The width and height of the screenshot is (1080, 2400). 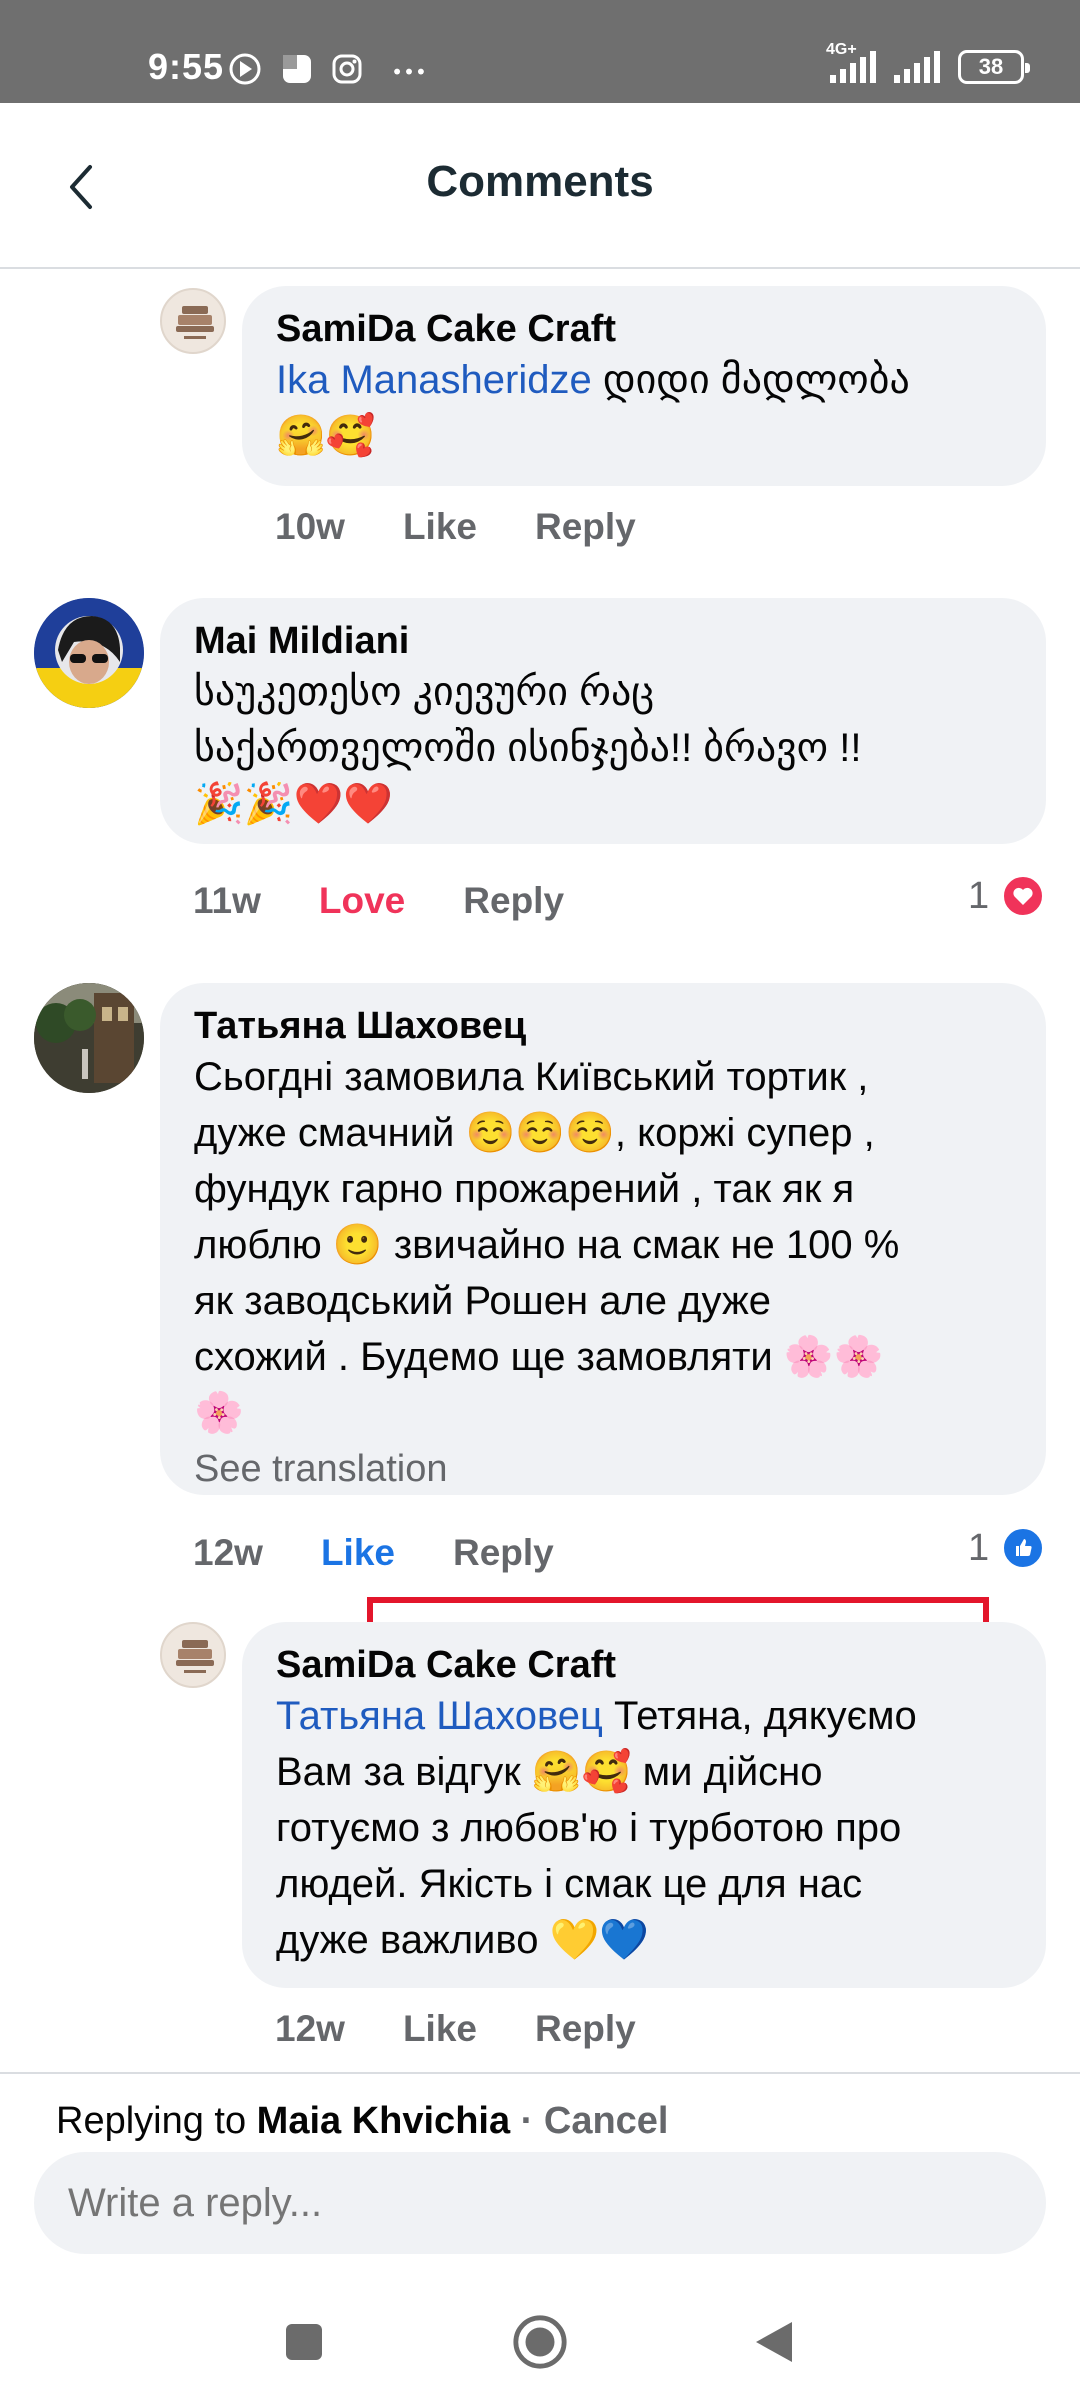 I want to click on comments-header: Comments, so click(x=540, y=186).